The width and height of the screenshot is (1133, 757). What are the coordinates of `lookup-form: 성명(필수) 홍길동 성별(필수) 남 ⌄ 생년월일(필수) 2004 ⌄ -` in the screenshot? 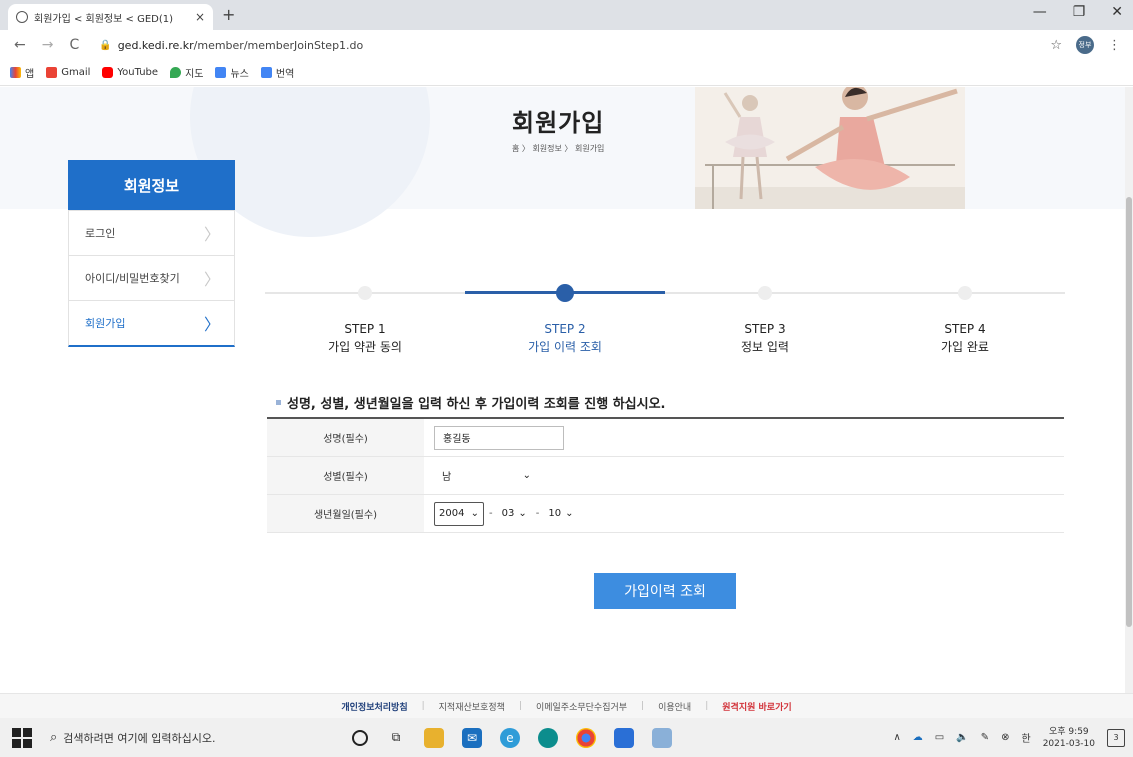 It's located at (665, 475).